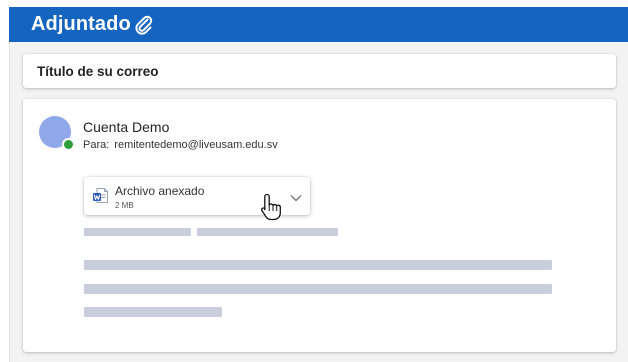 This screenshot has width=628, height=362. Describe the element at coordinates (296, 198) in the screenshot. I see `chevron-down-icon` at that location.